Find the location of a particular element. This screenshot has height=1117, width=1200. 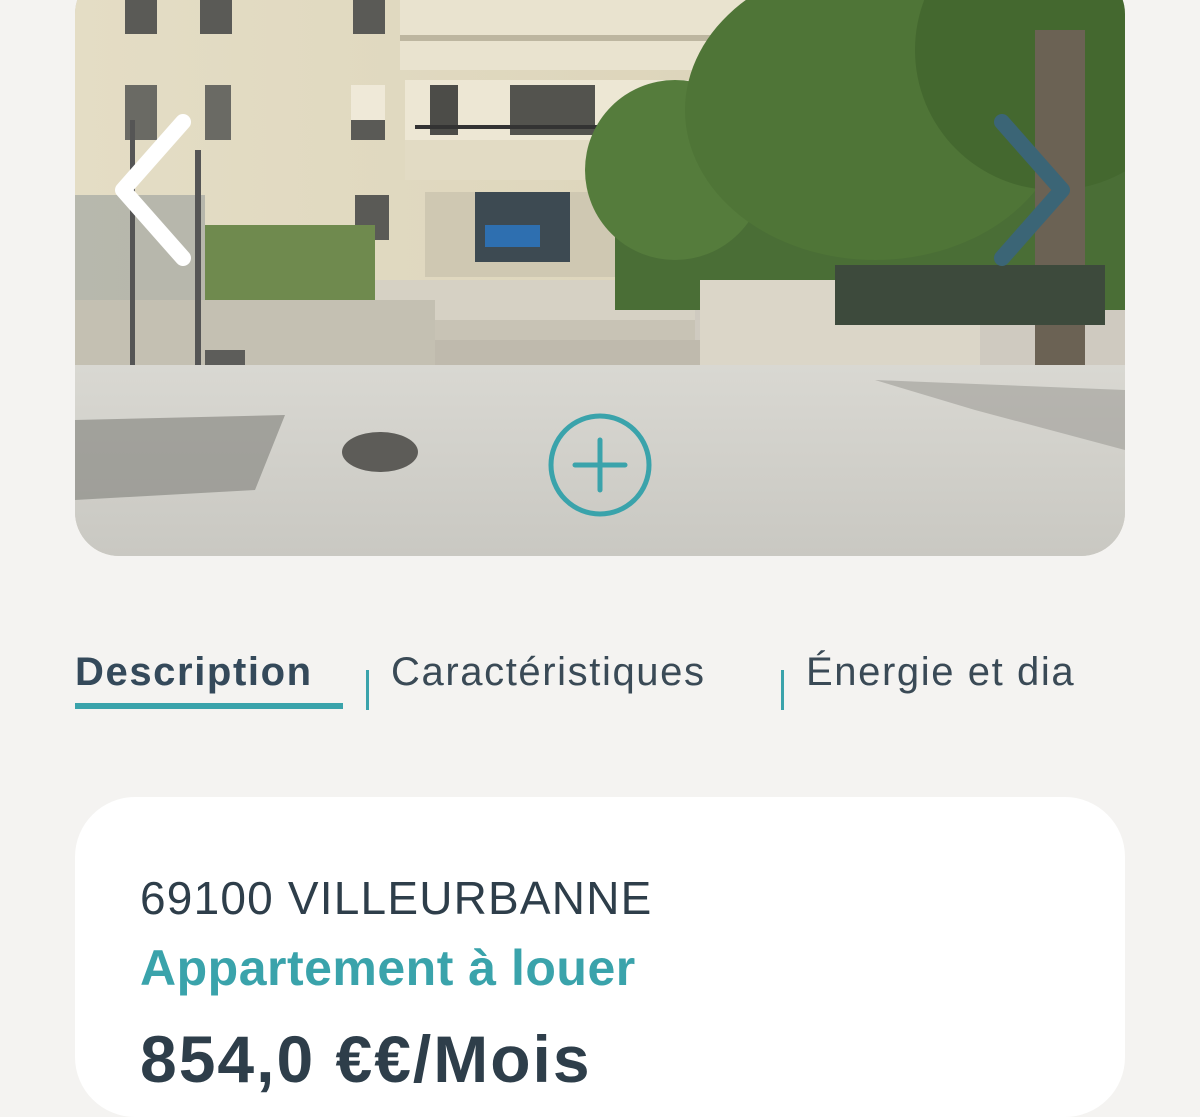

tab-caracteristiques: Caractéristiques is located at coordinates (548, 672).